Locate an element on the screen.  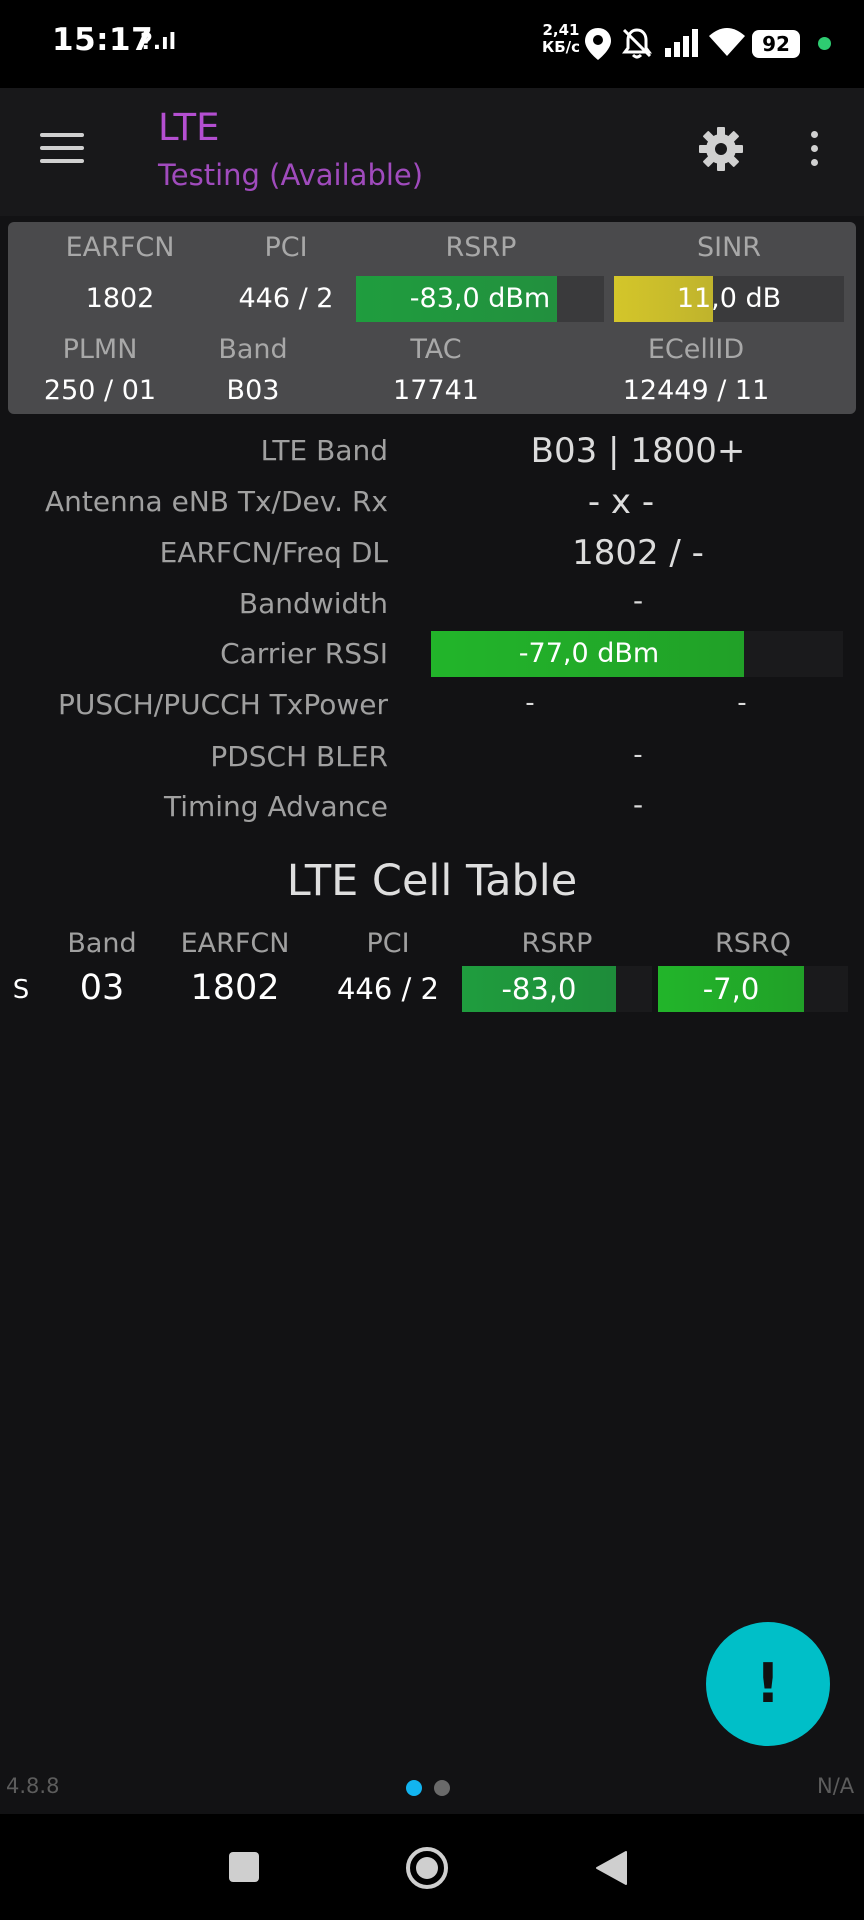
summary-tac-value: 17741 is located at coordinates (436, 390).